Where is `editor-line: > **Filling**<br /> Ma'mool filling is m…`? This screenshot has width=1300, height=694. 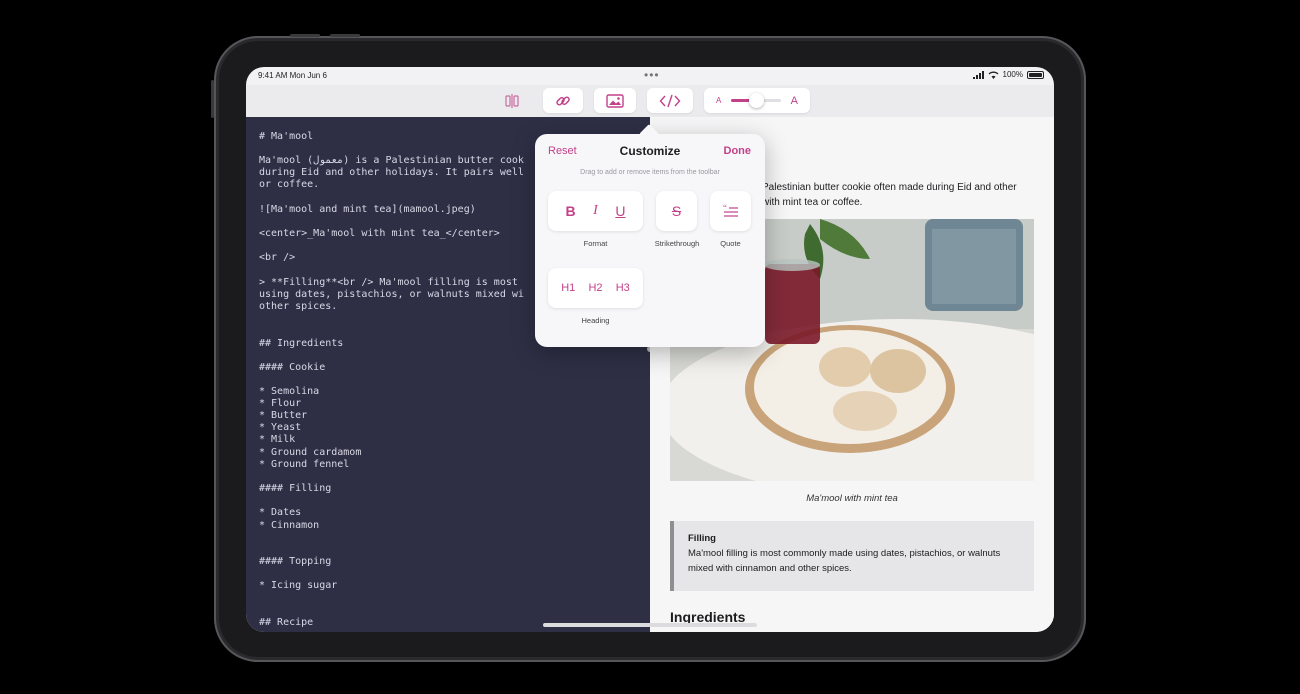
editor-line: > **Filling**<br /> Ma'mool filling is m… is located at coordinates (388, 282).